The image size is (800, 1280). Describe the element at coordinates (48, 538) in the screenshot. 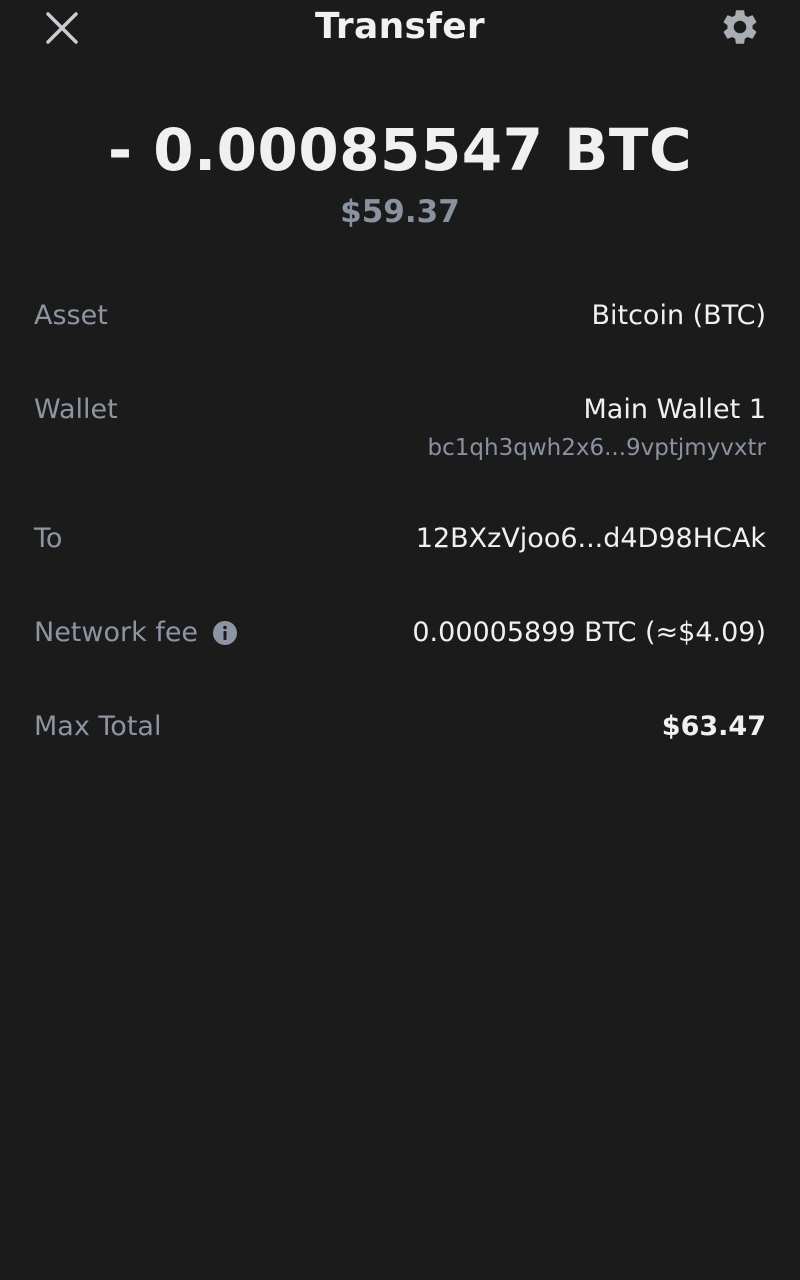

I see `to-label: To` at that location.